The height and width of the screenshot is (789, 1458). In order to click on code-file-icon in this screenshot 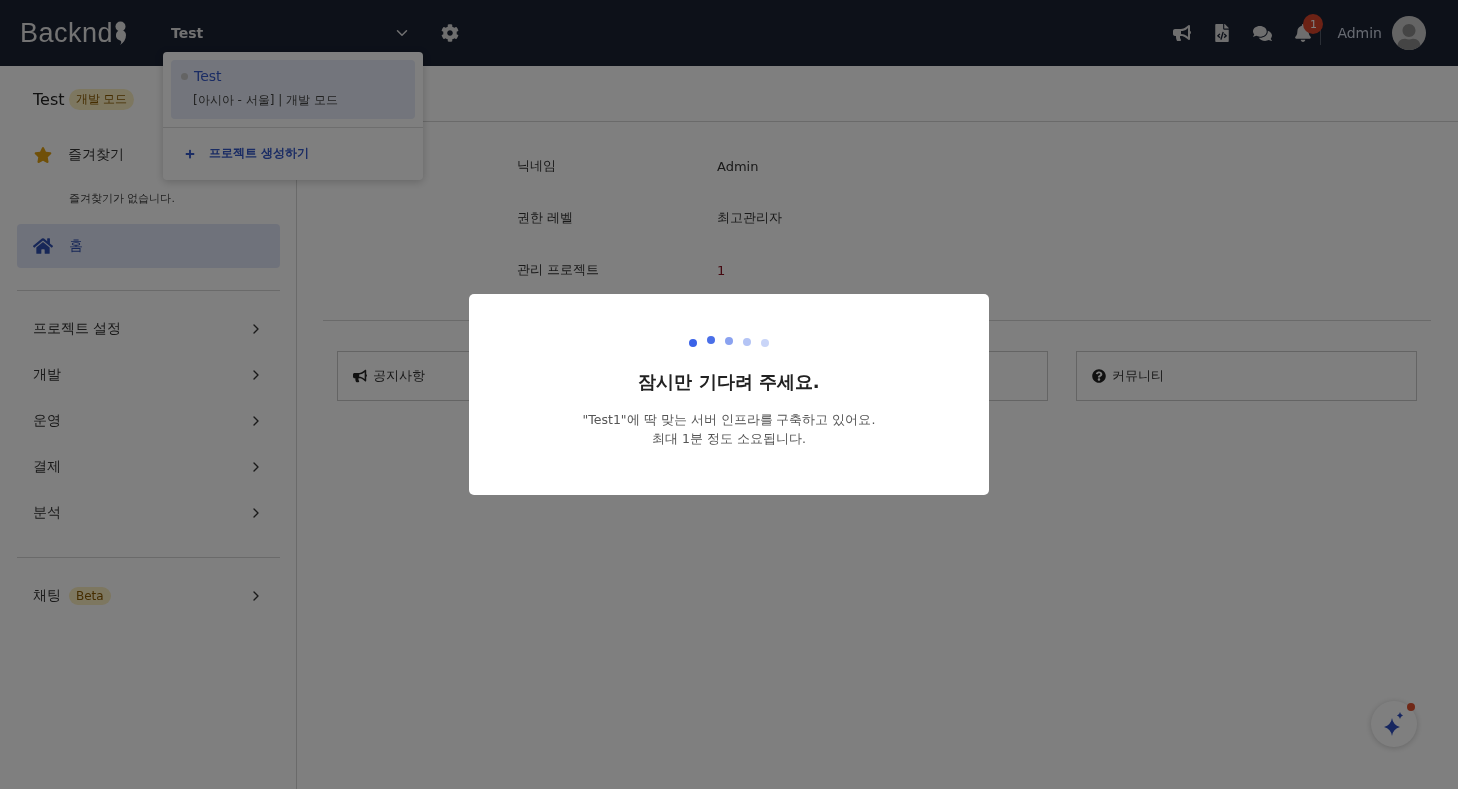, I will do `click(1222, 33)`.